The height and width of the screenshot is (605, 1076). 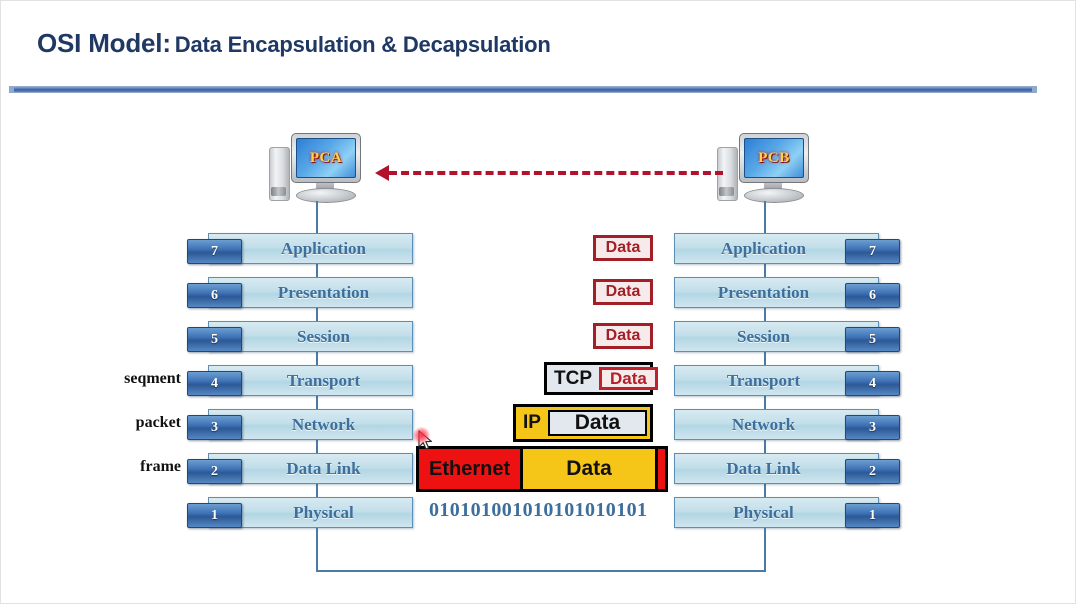 I want to click on right-layer-application: Application 7, so click(x=787, y=248).